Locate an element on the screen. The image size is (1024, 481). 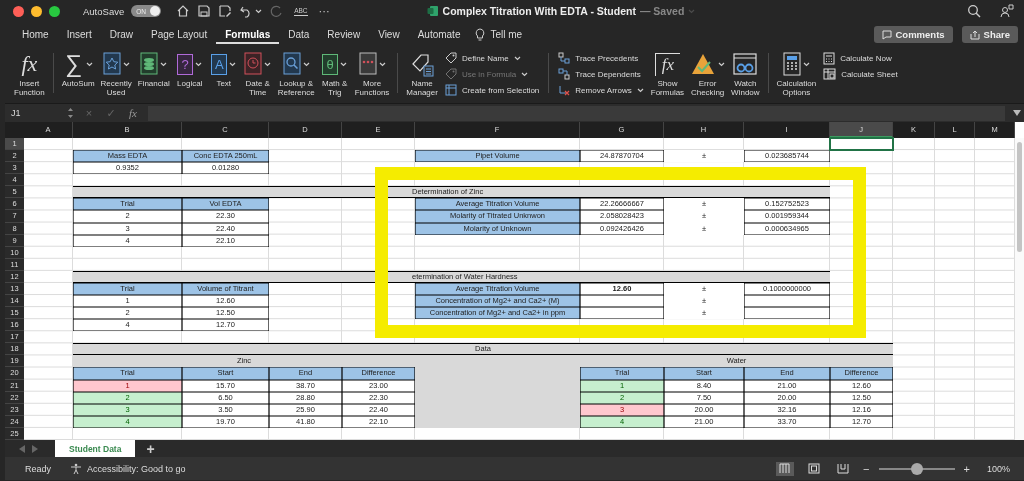
ribbon-tab: Draw is located at coordinates (121, 34).